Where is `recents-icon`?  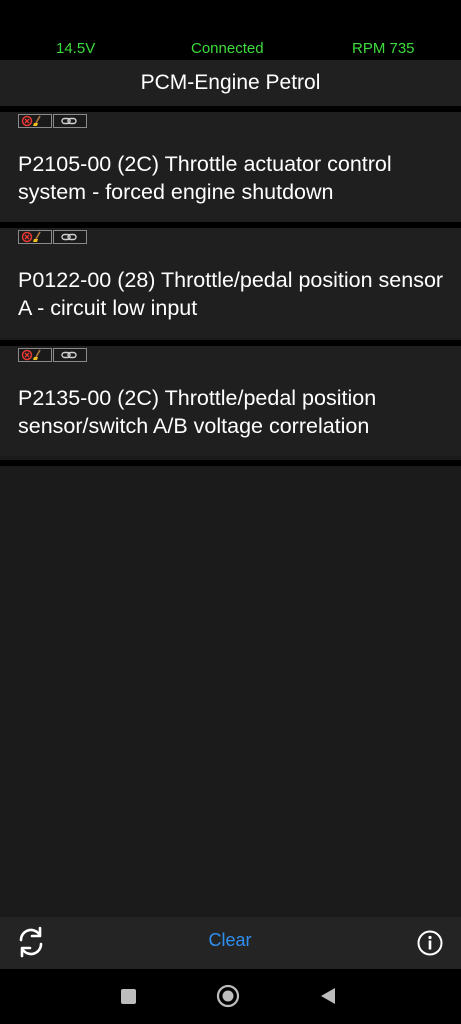
recents-icon is located at coordinates (128, 996).